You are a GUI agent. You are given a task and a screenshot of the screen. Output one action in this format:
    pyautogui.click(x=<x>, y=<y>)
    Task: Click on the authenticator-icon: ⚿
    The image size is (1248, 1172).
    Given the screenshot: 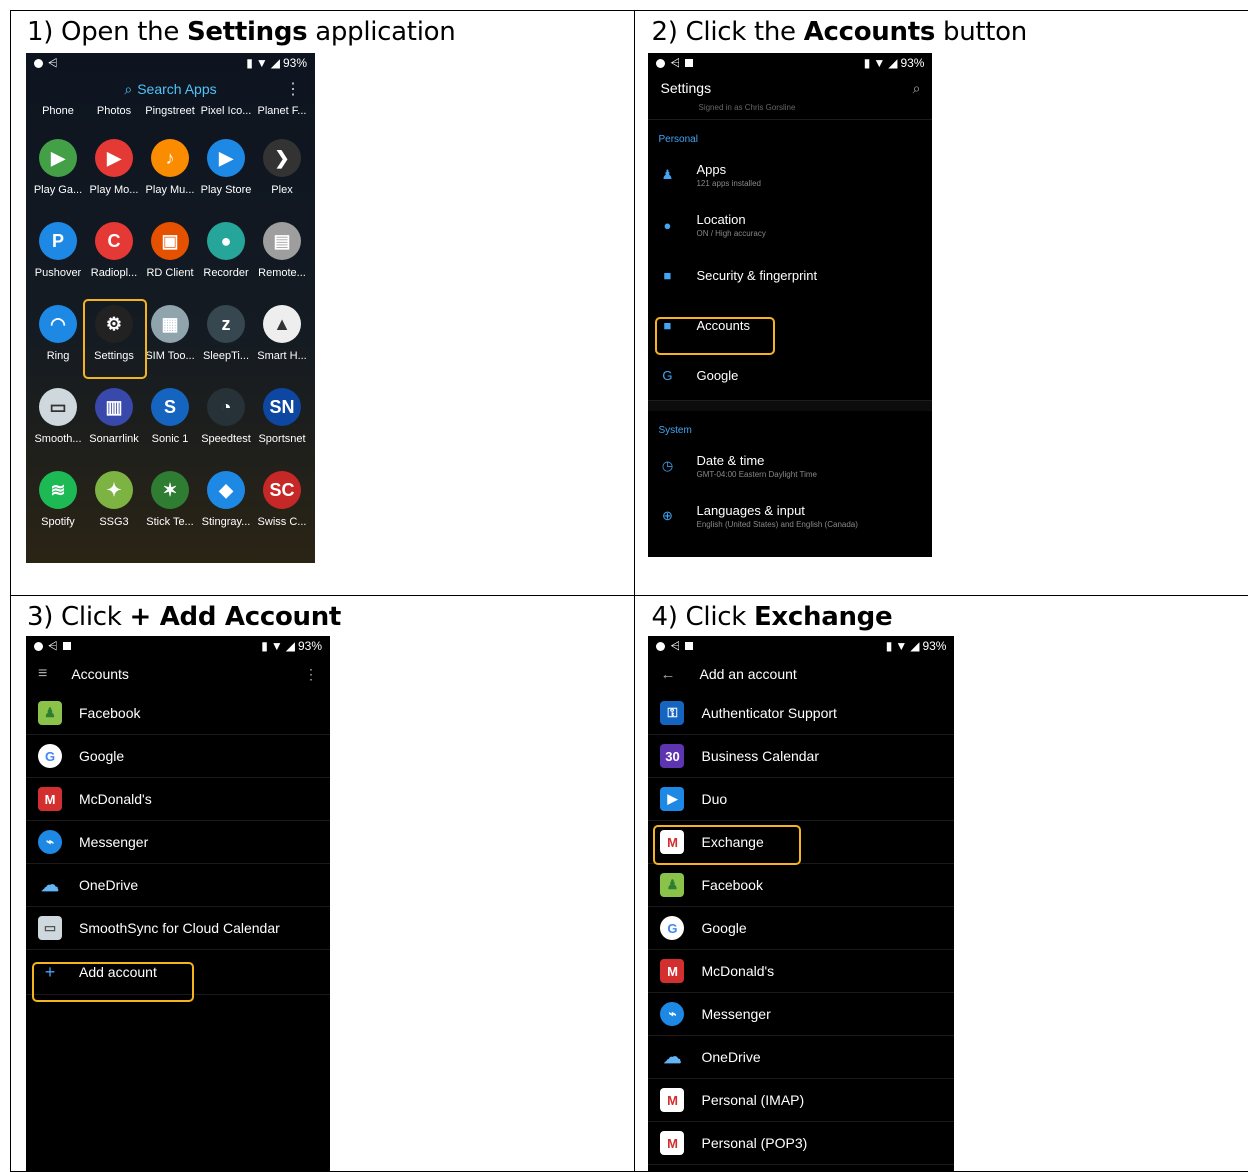 What is the action you would take?
    pyautogui.click(x=672, y=713)
    